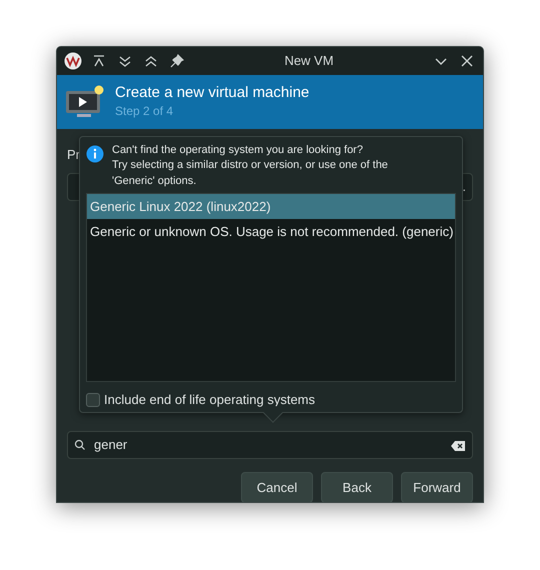 The width and height of the screenshot is (540, 570). I want to click on dialog-button: Back, so click(357, 487).